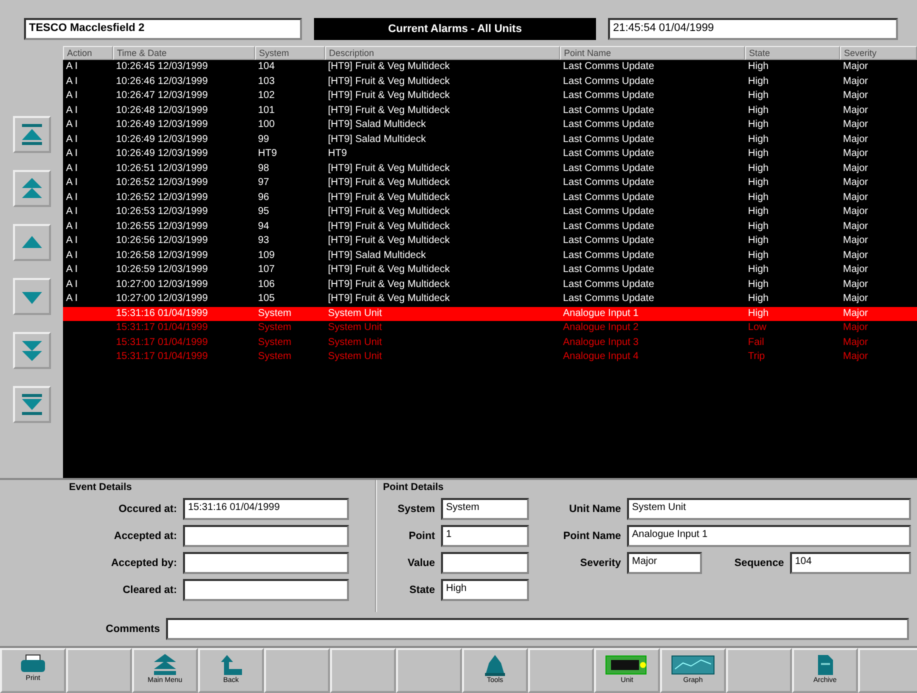 This screenshot has height=693, width=917. What do you see at coordinates (652, 53) in the screenshot?
I see `column-header: Point Name` at bounding box center [652, 53].